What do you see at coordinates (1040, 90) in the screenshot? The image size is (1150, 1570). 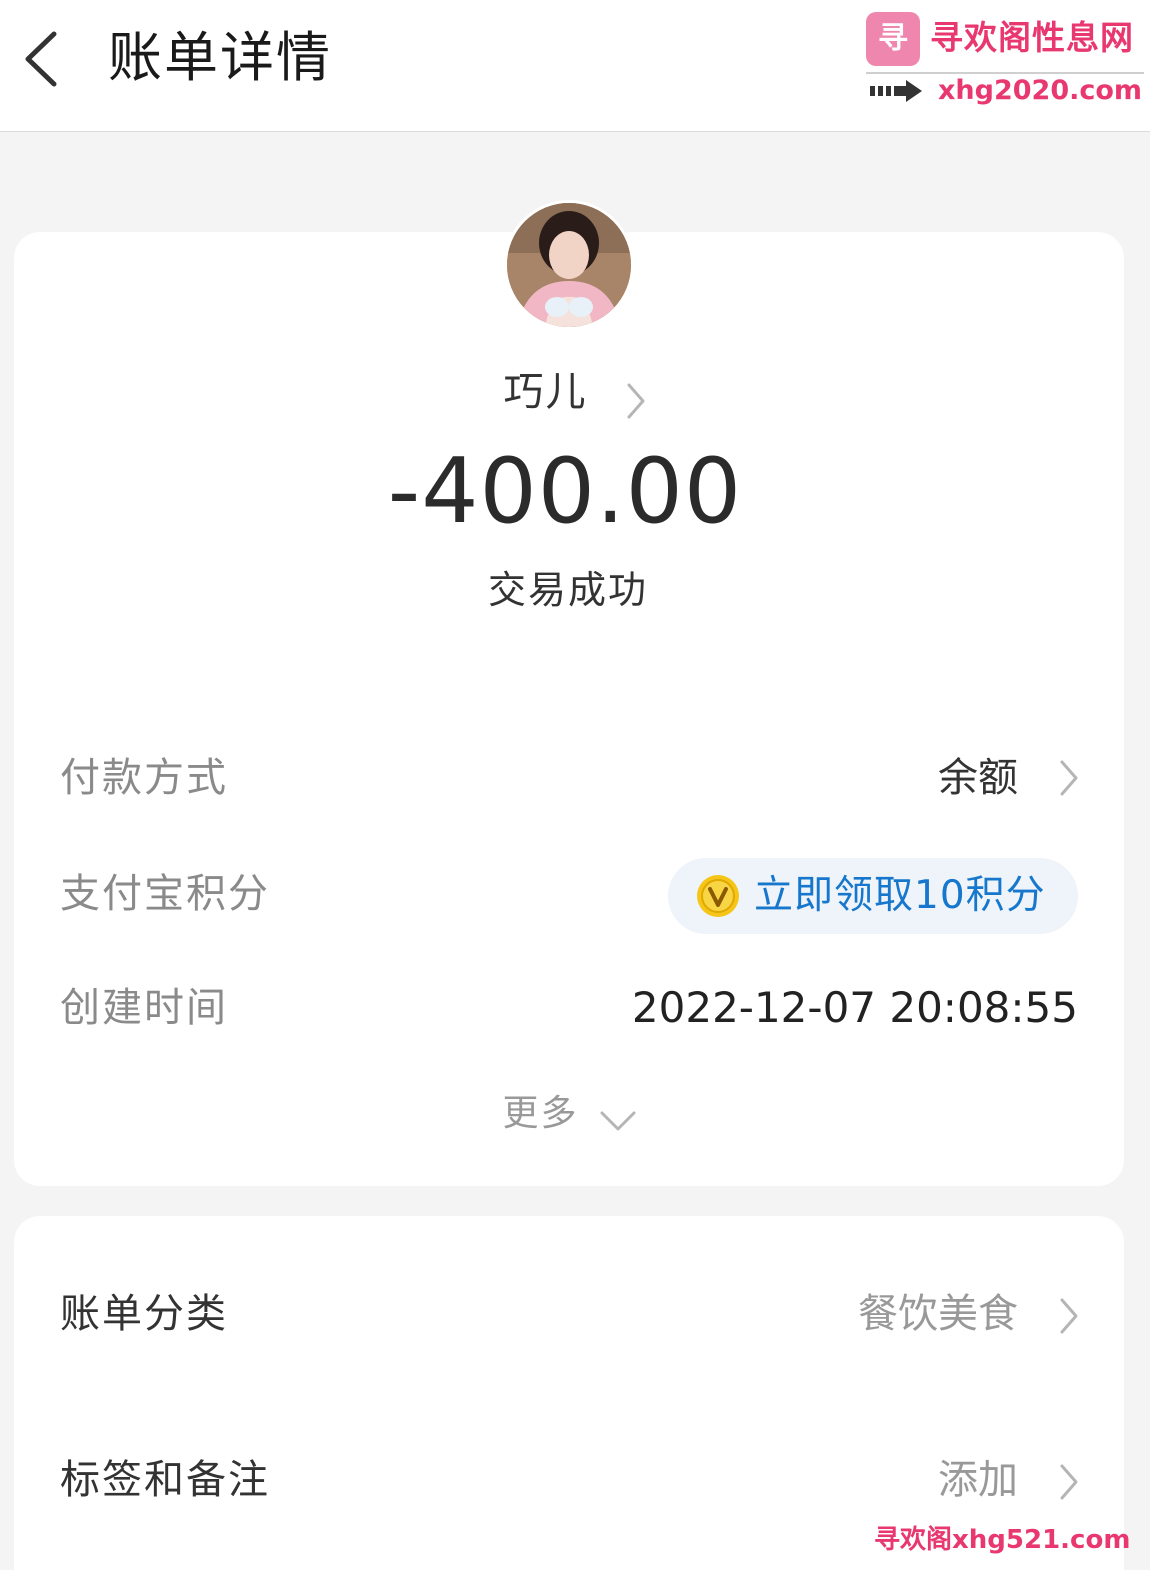 I see `watermark-url: xhg2020.com` at bounding box center [1040, 90].